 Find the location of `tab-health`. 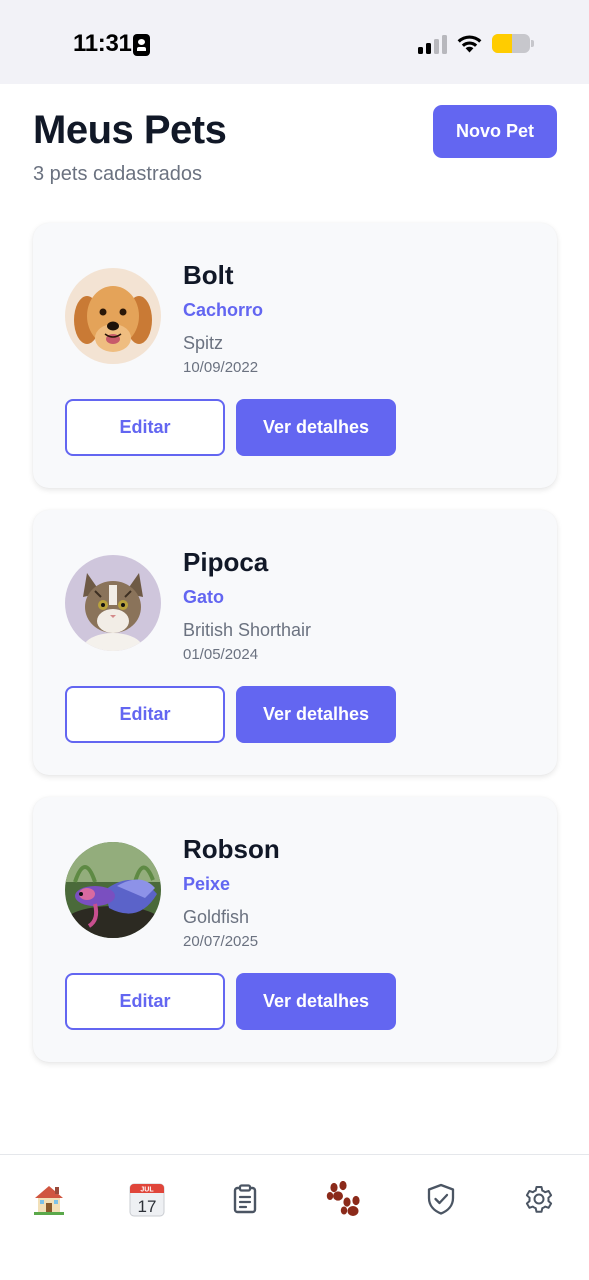

tab-health is located at coordinates (441, 1199).